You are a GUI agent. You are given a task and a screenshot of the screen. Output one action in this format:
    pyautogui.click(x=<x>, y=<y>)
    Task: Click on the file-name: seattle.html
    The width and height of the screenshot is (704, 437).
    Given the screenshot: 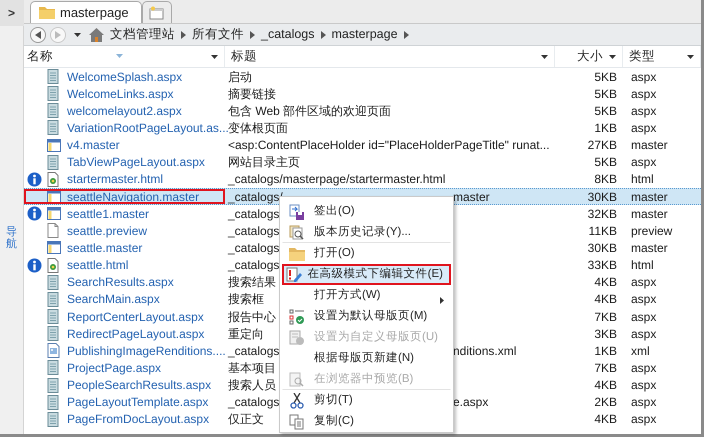 What is the action you would take?
    pyautogui.click(x=97, y=265)
    